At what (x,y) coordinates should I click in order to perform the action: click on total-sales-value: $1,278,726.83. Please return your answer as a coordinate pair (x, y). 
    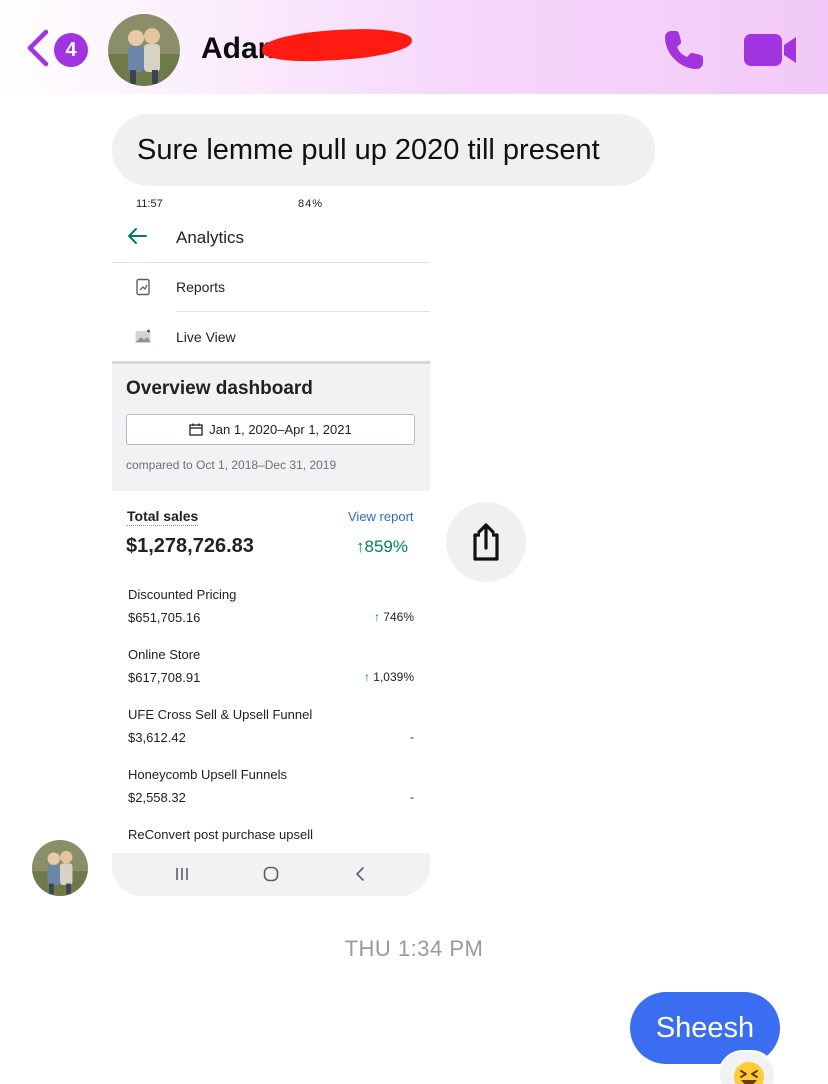
    Looking at the image, I should click on (190, 546).